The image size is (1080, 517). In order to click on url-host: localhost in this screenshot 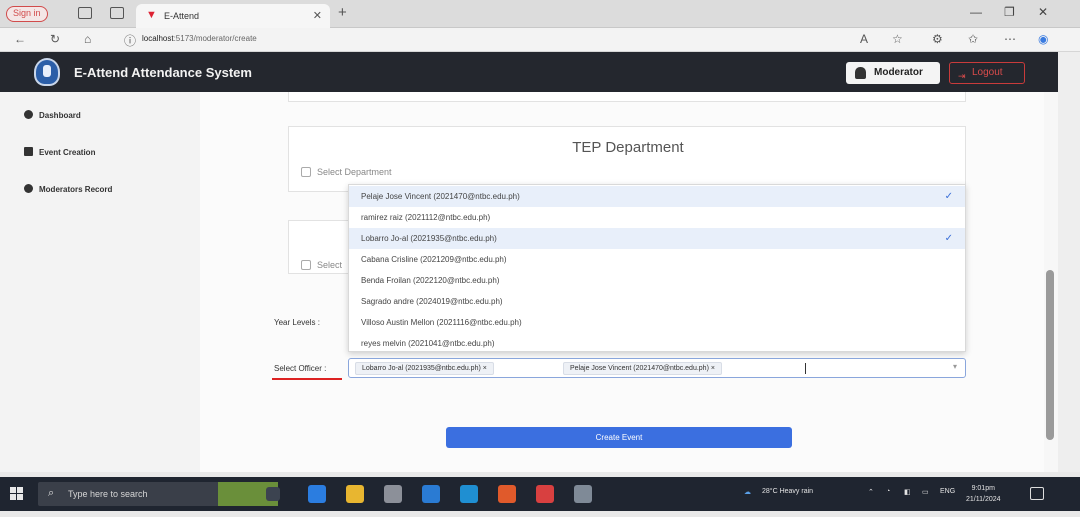, I will do `click(158, 38)`.